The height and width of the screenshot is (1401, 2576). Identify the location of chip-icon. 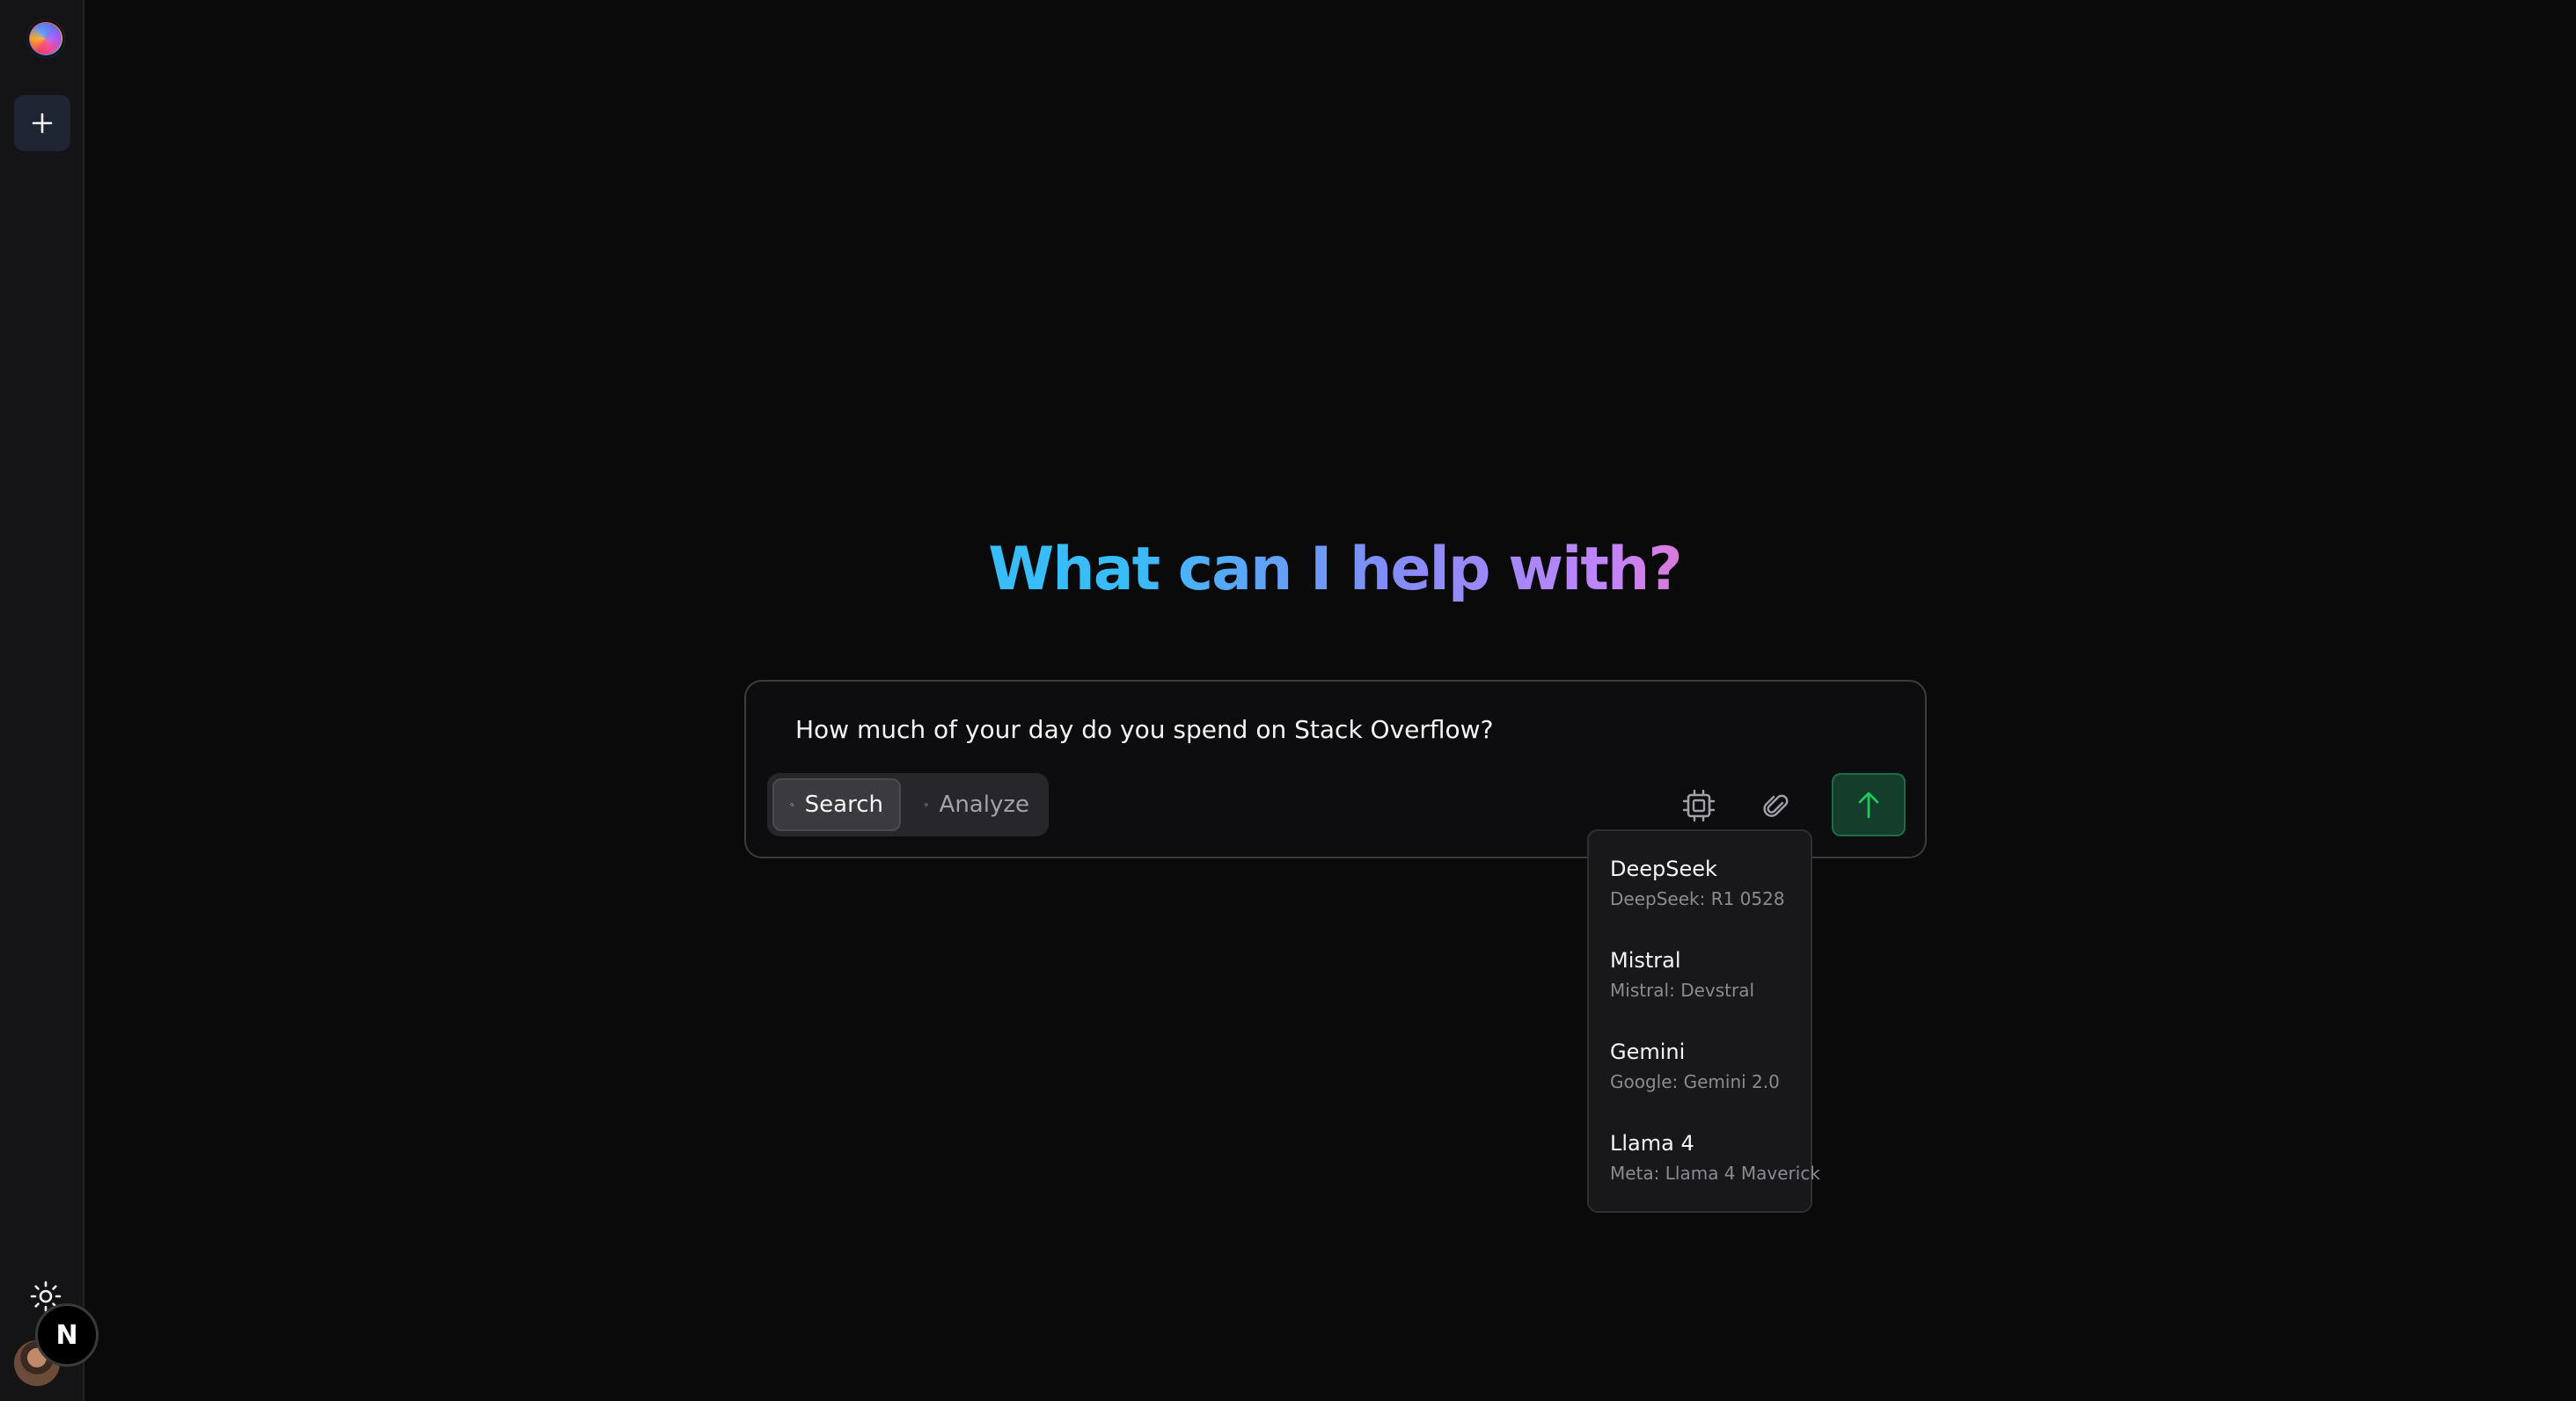
(1699, 805).